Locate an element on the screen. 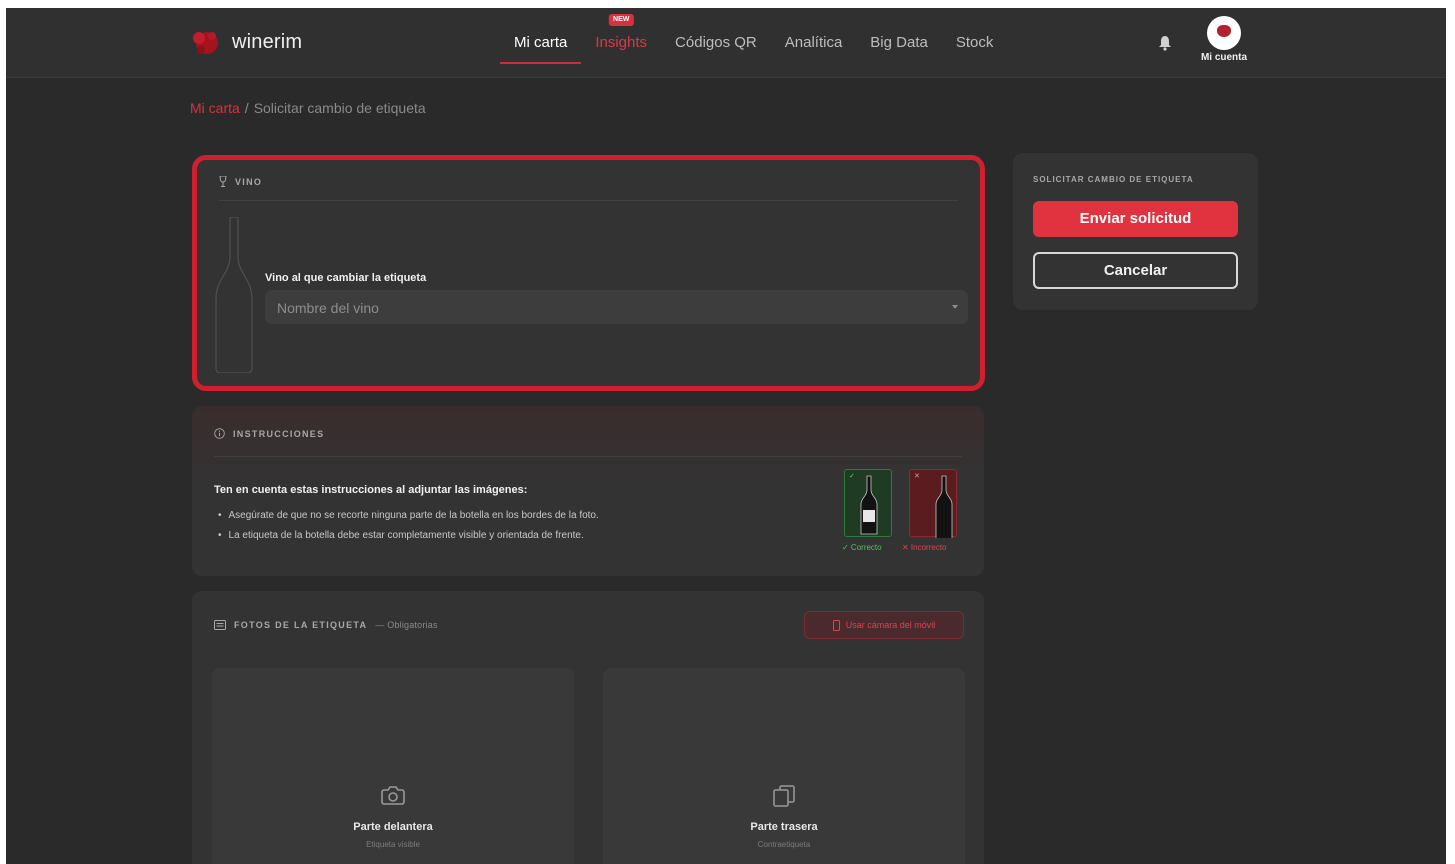  brand-logo: winerim is located at coordinates (246, 42).